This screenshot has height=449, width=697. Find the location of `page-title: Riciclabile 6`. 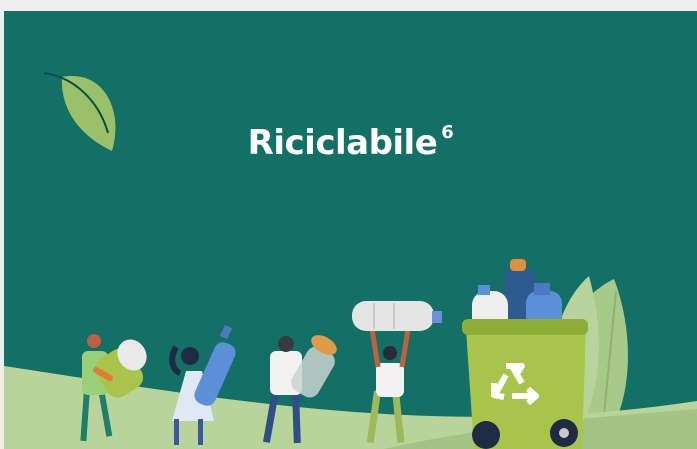

page-title: Riciclabile 6 is located at coordinates (350, 142).